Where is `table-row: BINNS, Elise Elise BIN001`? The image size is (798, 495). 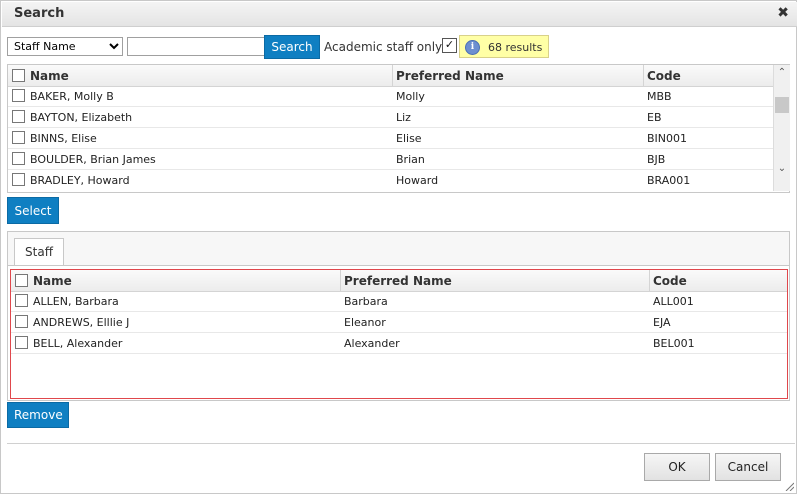
table-row: BINNS, Elise Elise BIN001 is located at coordinates (390, 138).